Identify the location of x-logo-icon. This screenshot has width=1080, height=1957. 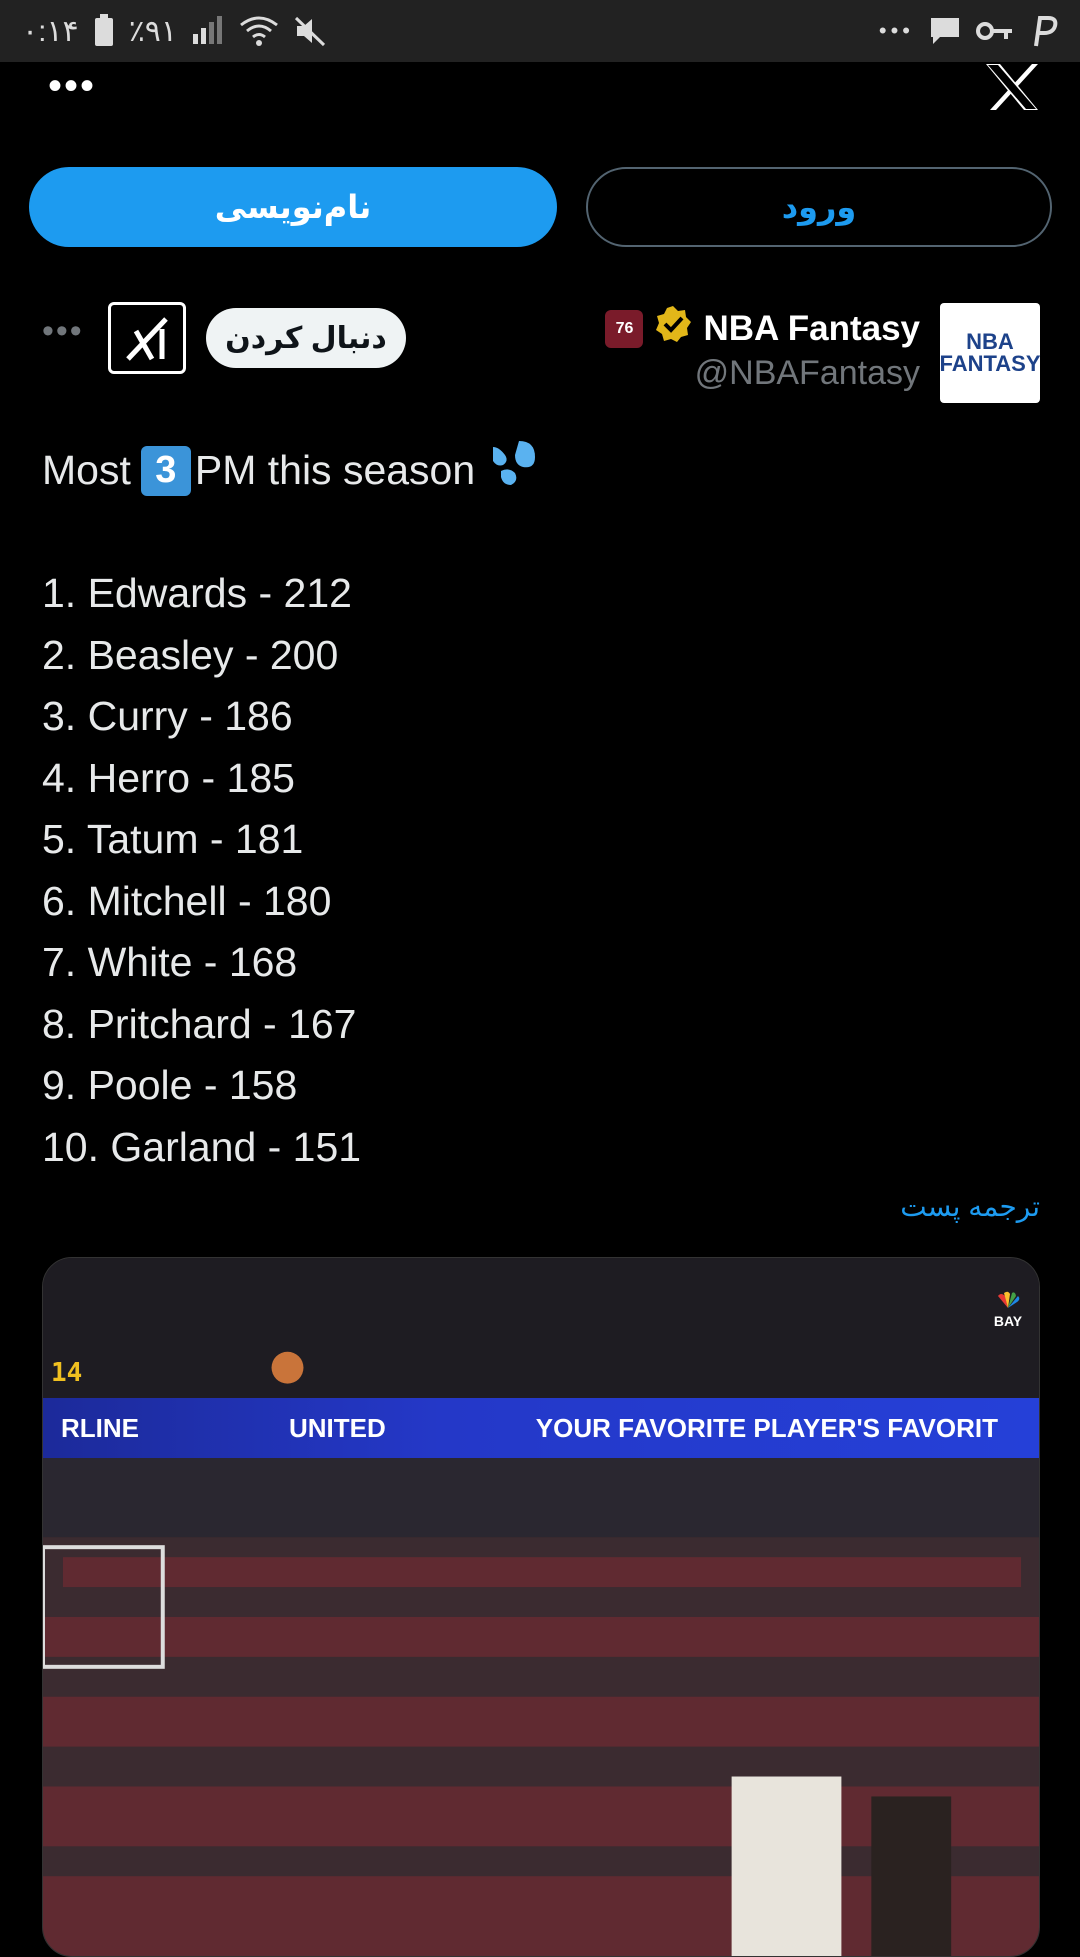
(1012, 87).